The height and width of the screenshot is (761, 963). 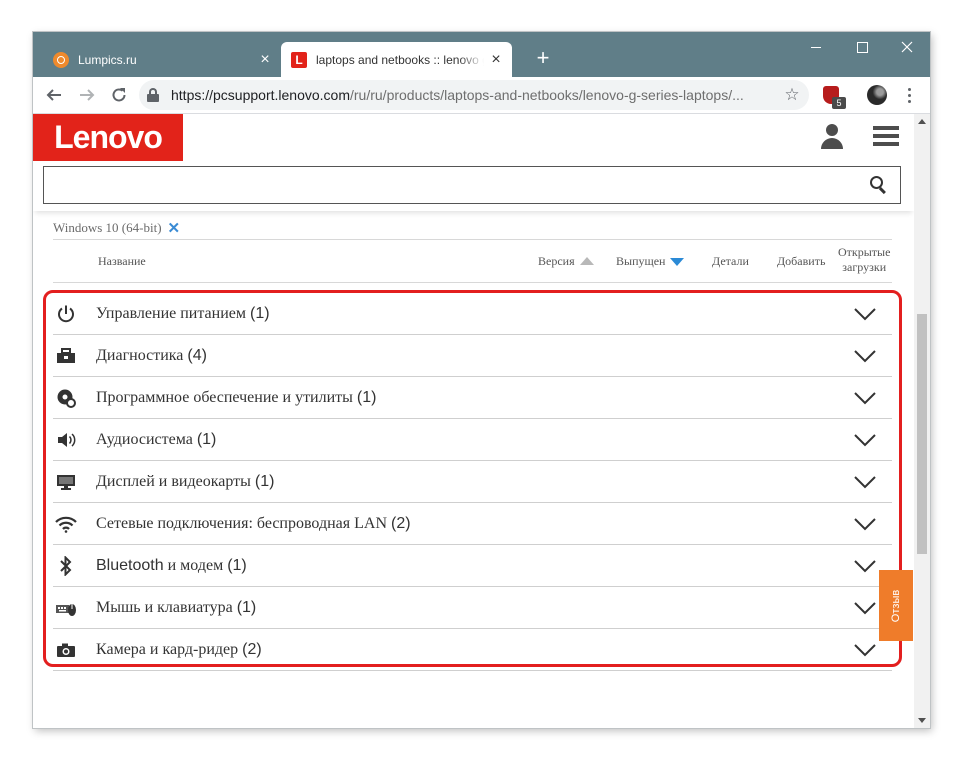 I want to click on power-icon, so click(x=66, y=314).